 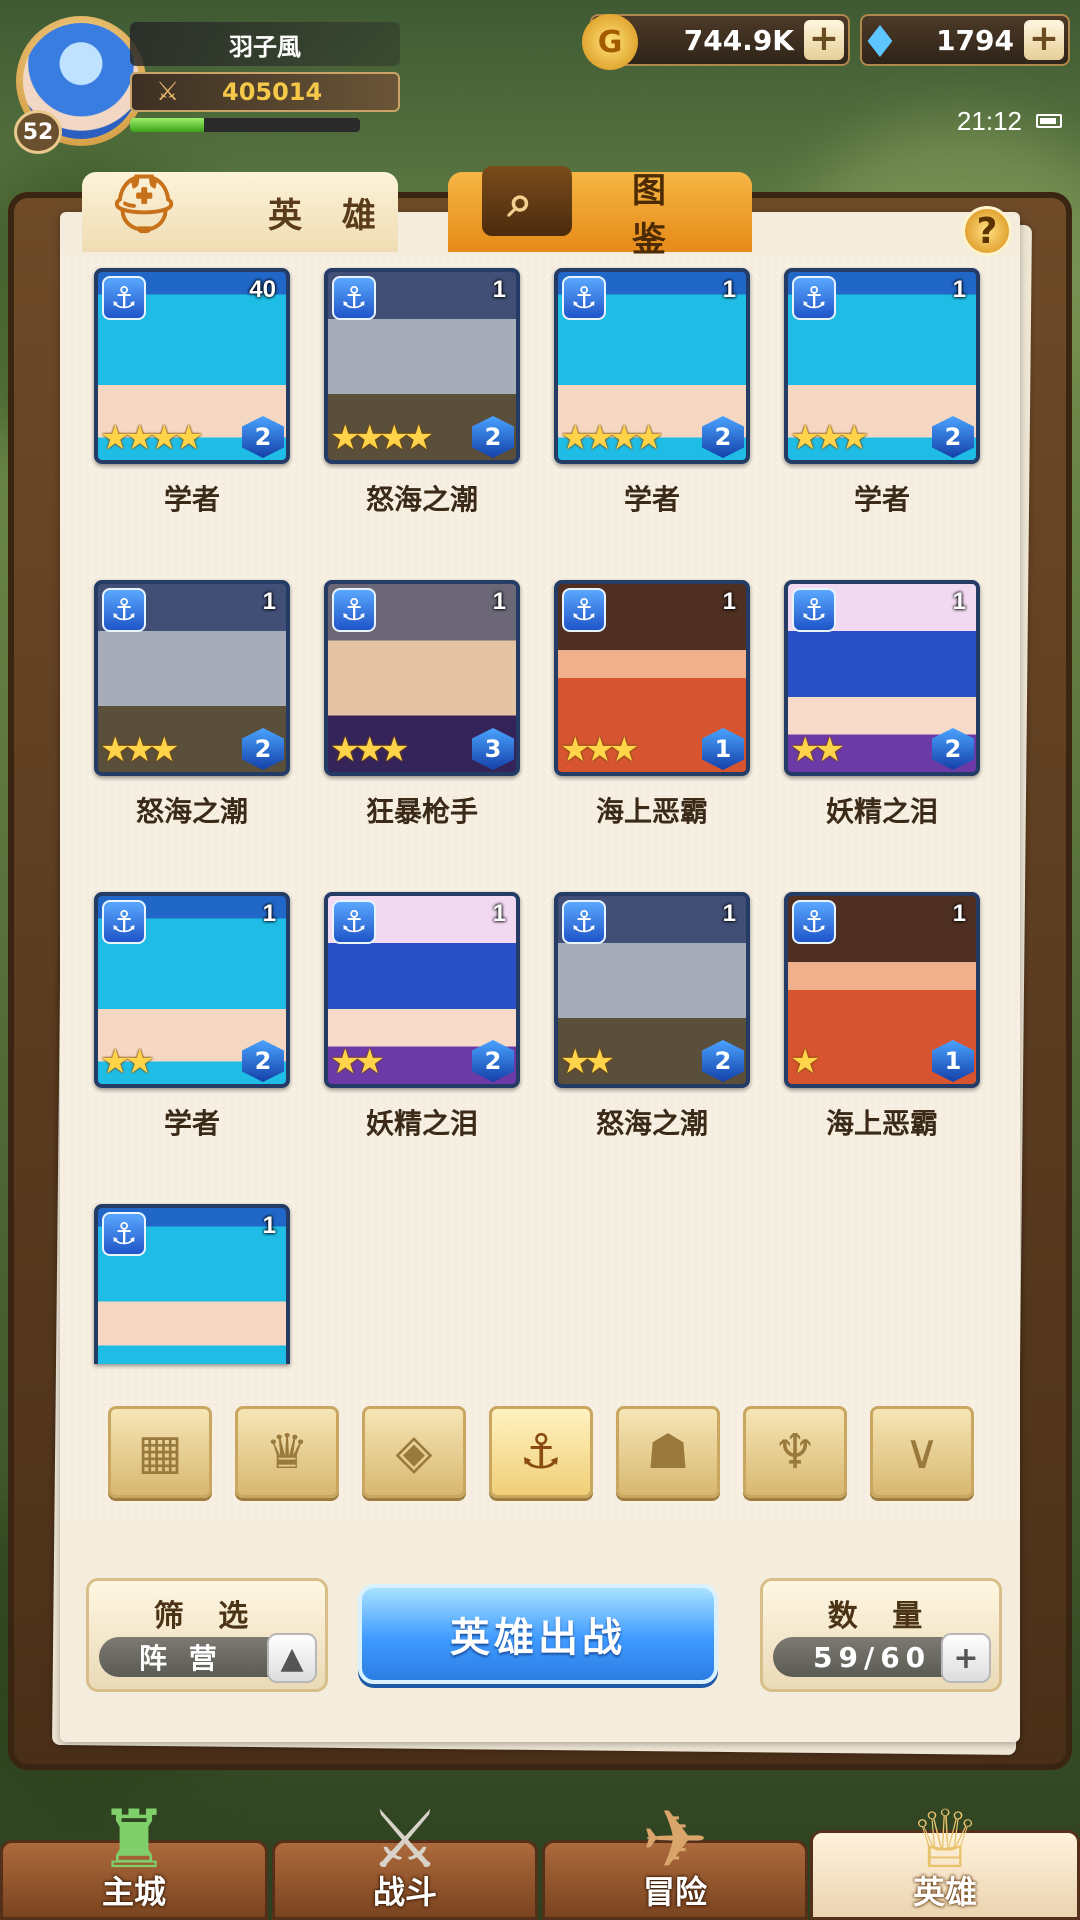 What do you see at coordinates (167, 125) in the screenshot?
I see `xp-fill` at bounding box center [167, 125].